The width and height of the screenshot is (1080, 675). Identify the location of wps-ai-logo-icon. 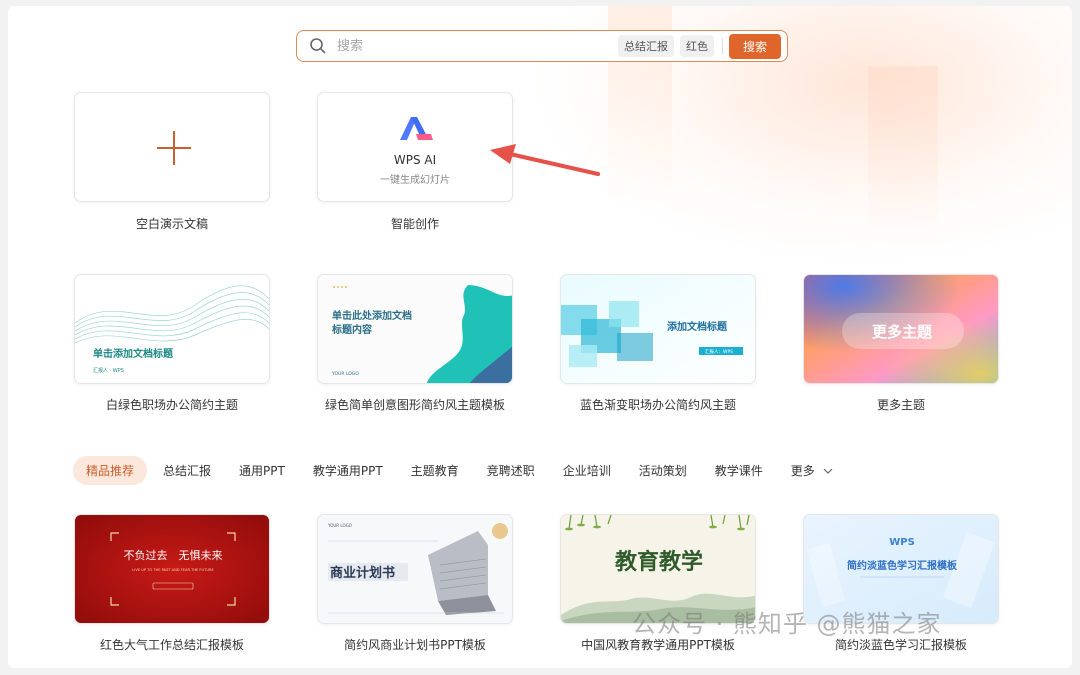
(416, 128).